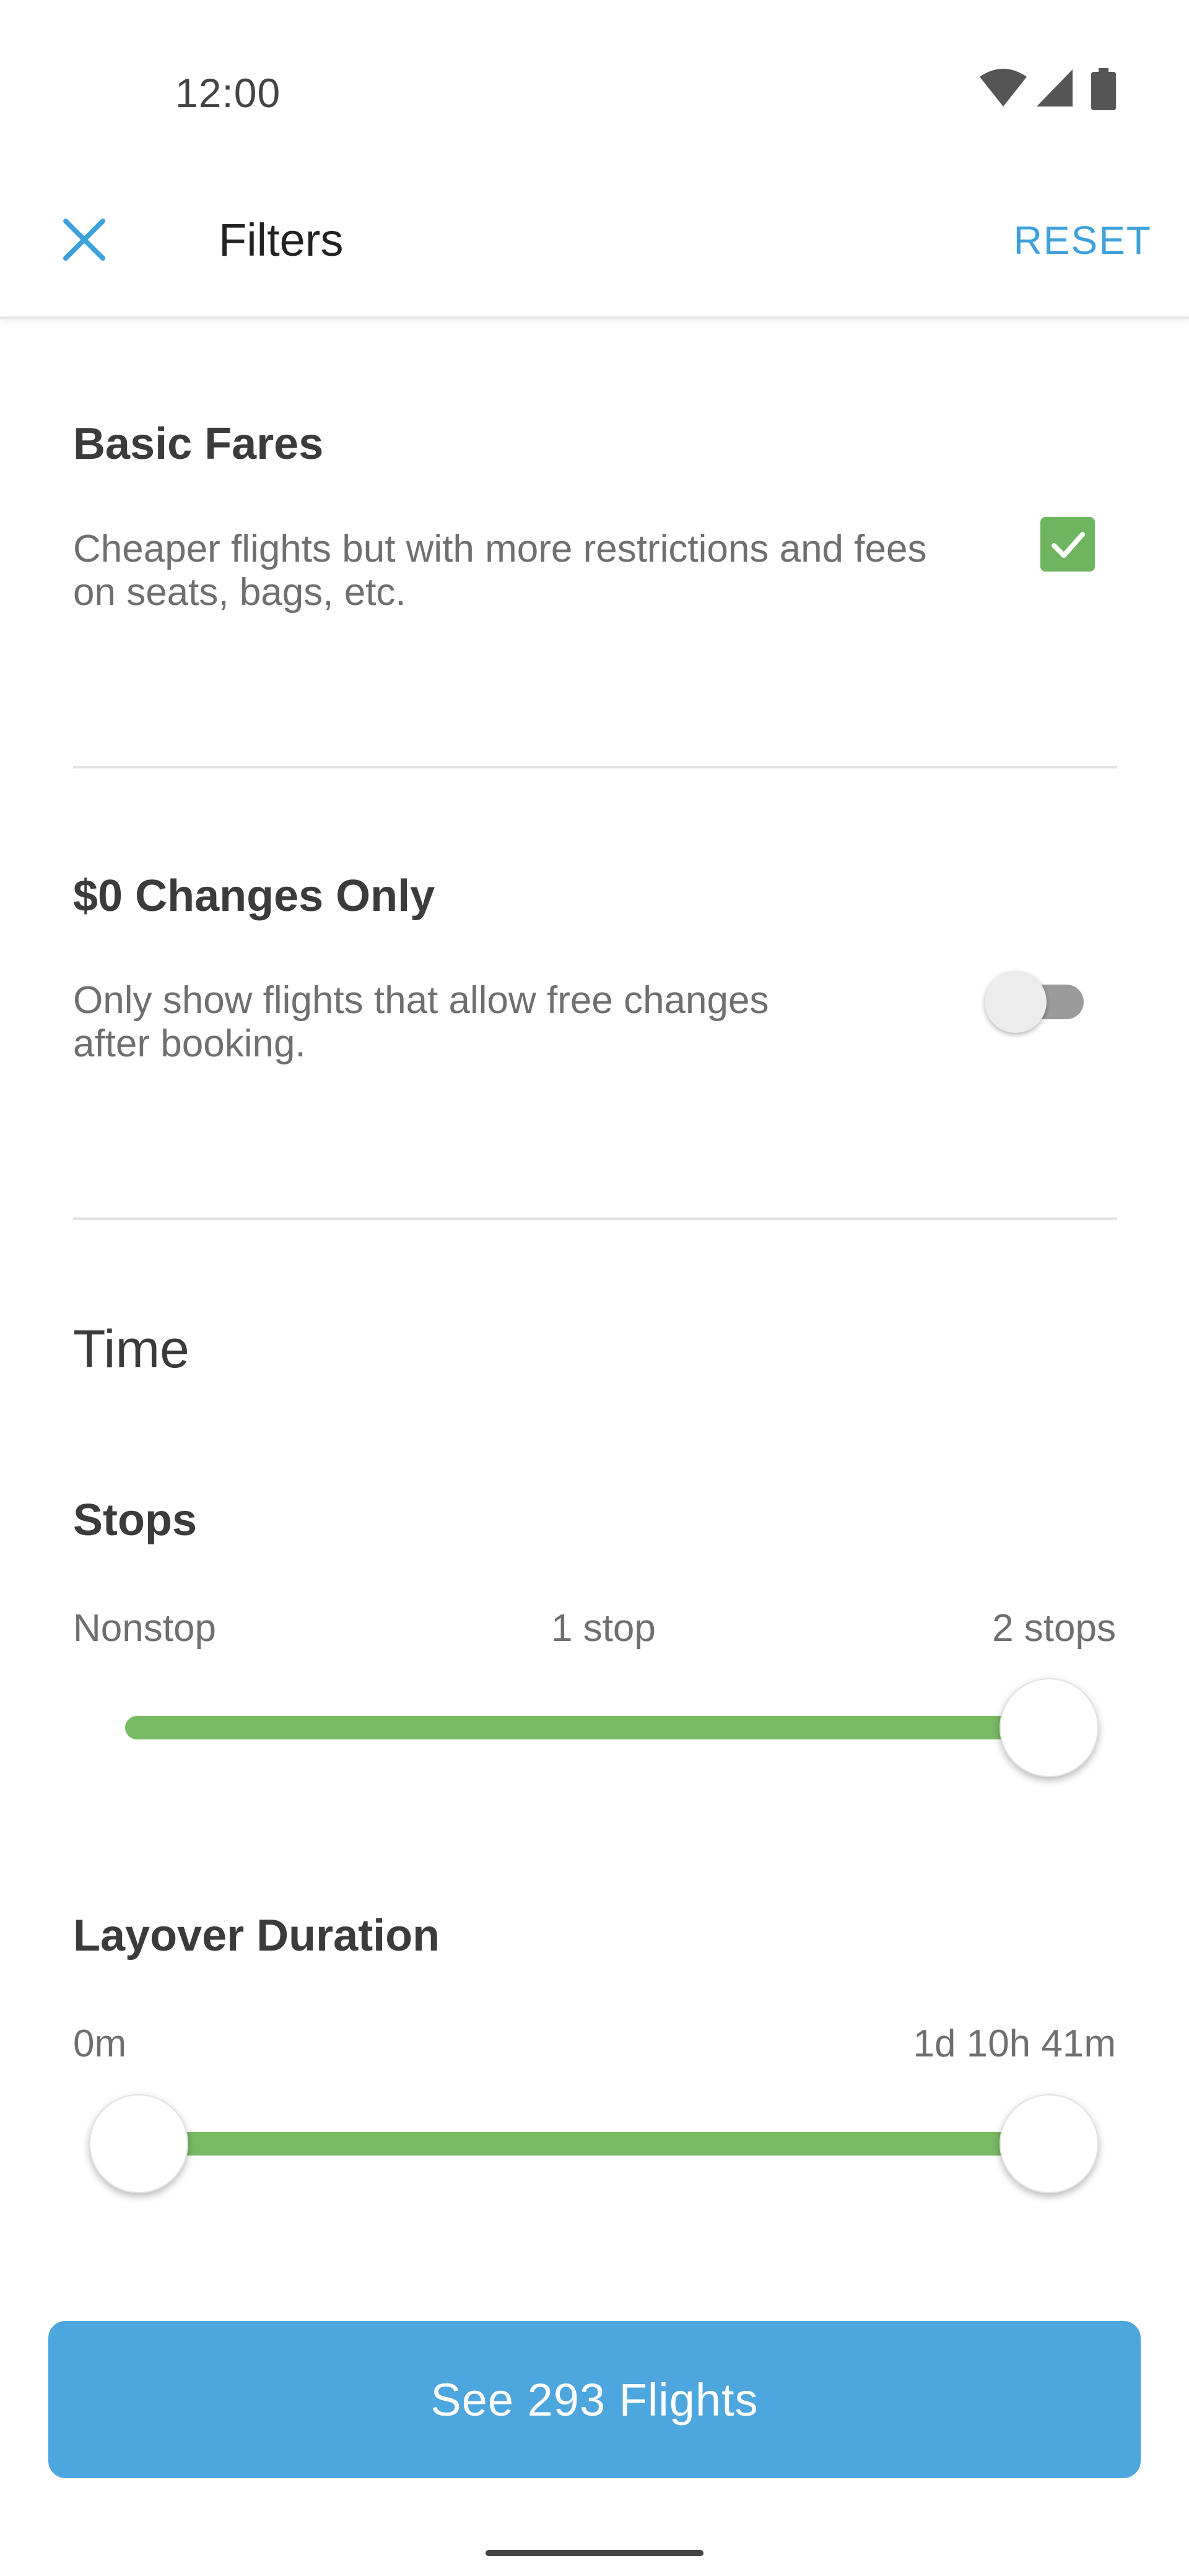  What do you see at coordinates (1014, 2043) in the screenshot?
I see `layover-max-label: 1d 10h 41m` at bounding box center [1014, 2043].